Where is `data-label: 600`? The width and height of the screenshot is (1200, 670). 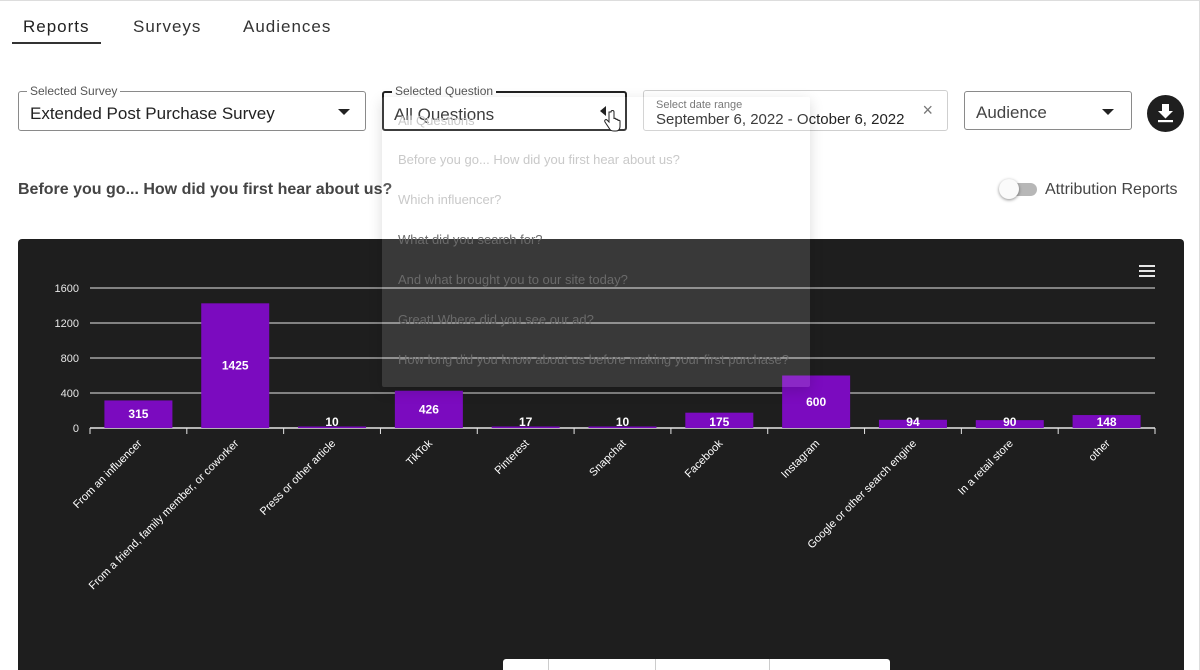 data-label: 600 is located at coordinates (816, 402).